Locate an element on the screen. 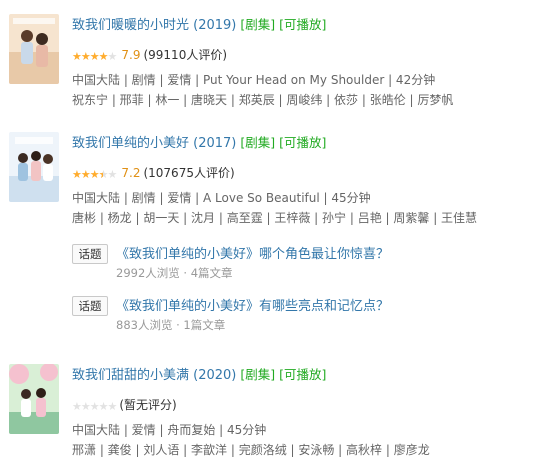 This screenshot has height=475, width=550. star-rating-icon: ★★★★★★ is located at coordinates (95, 175).